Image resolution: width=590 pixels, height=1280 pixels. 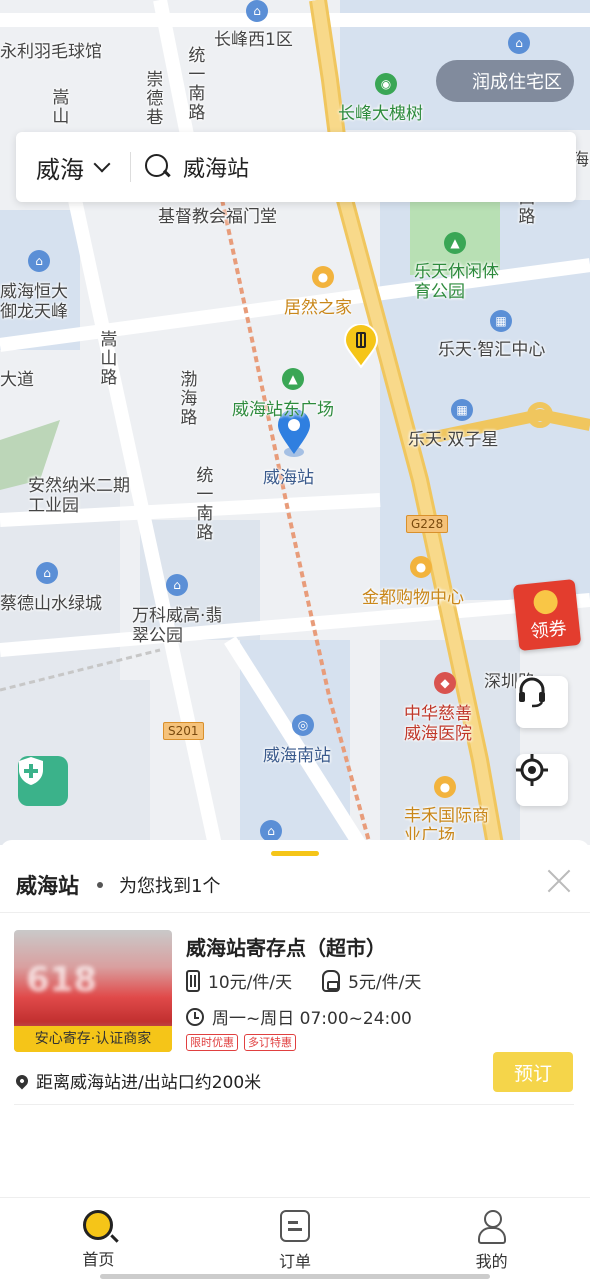 I want to click on coupon-button: 领券, so click(x=547, y=615).